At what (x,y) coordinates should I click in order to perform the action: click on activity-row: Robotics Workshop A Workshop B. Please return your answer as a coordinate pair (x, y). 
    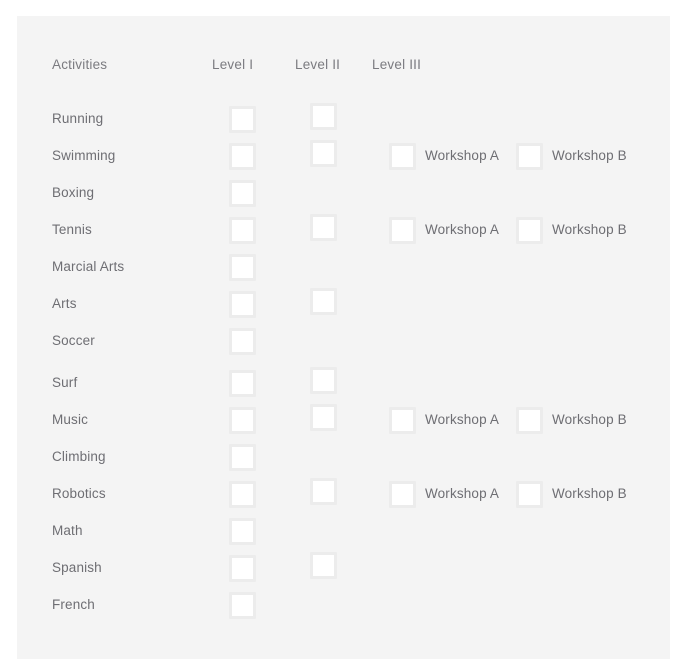
    Looking at the image, I should click on (343, 494).